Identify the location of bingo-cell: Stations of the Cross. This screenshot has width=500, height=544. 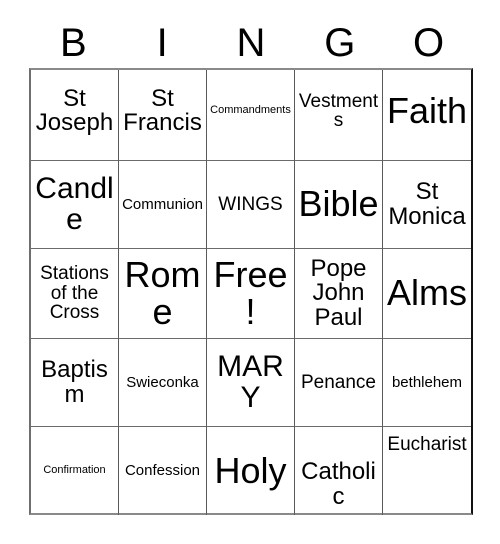
(75, 294).